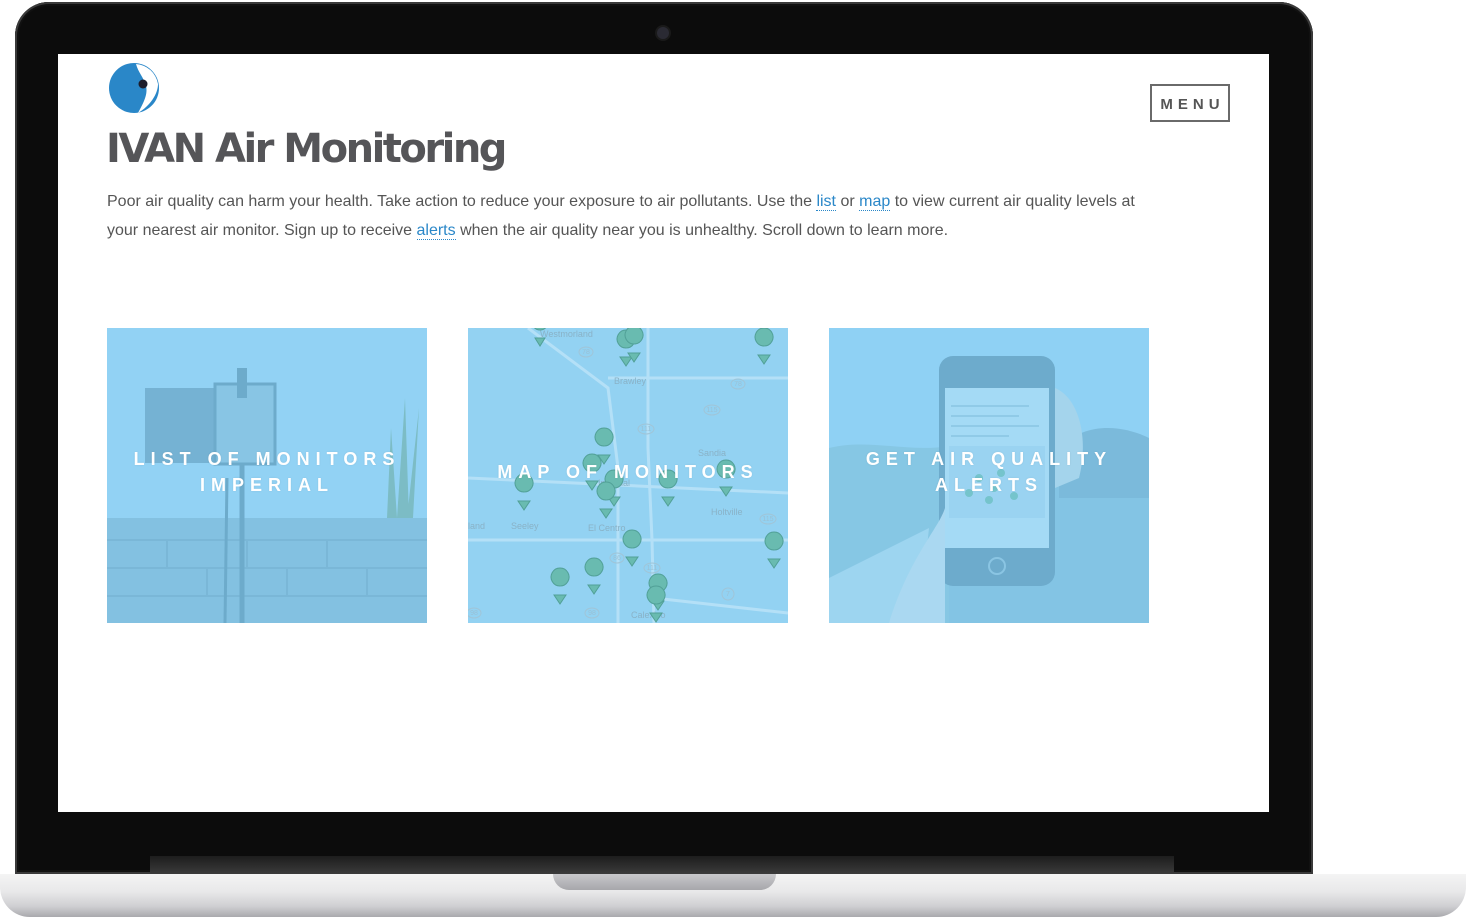 This screenshot has width=1466, height=917. Describe the element at coordinates (848, 201) in the screenshot. I see `intro-text: or` at that location.